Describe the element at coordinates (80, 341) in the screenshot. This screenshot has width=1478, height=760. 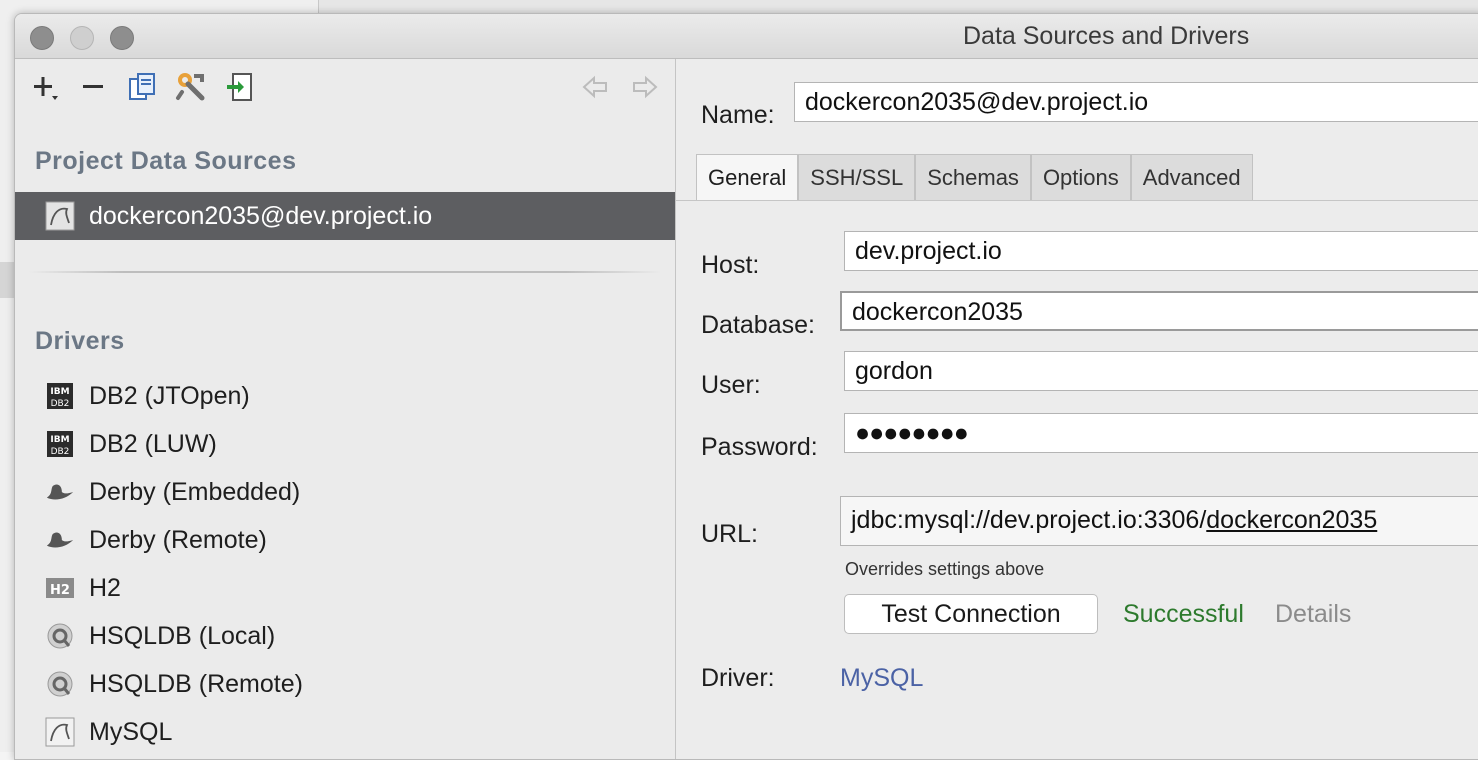
I see `drivers-title: Drivers` at that location.